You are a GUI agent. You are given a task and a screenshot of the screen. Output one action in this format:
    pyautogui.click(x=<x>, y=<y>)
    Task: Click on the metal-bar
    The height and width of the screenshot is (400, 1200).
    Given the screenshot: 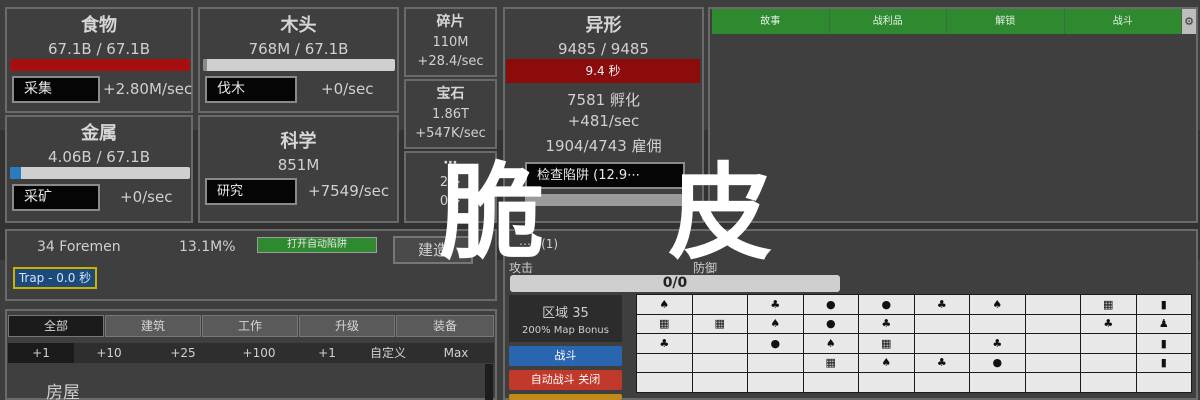 What is the action you would take?
    pyautogui.click(x=100, y=173)
    